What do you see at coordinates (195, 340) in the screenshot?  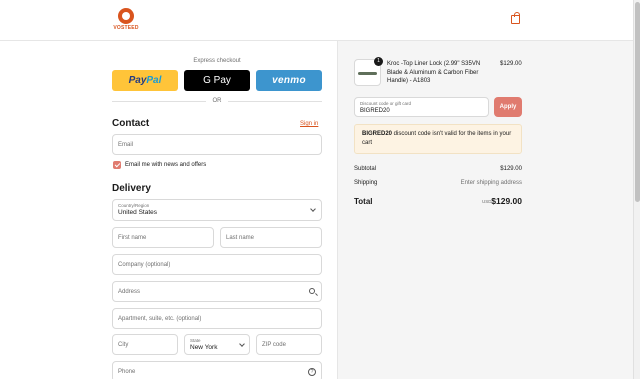 I see `state-label: State` at bounding box center [195, 340].